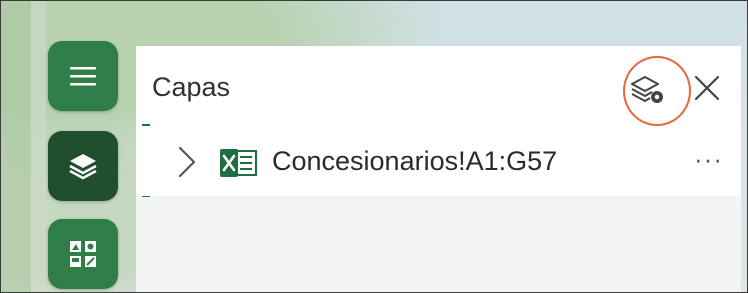 The height and width of the screenshot is (293, 748). I want to click on hamburger-icon, so click(83, 76).